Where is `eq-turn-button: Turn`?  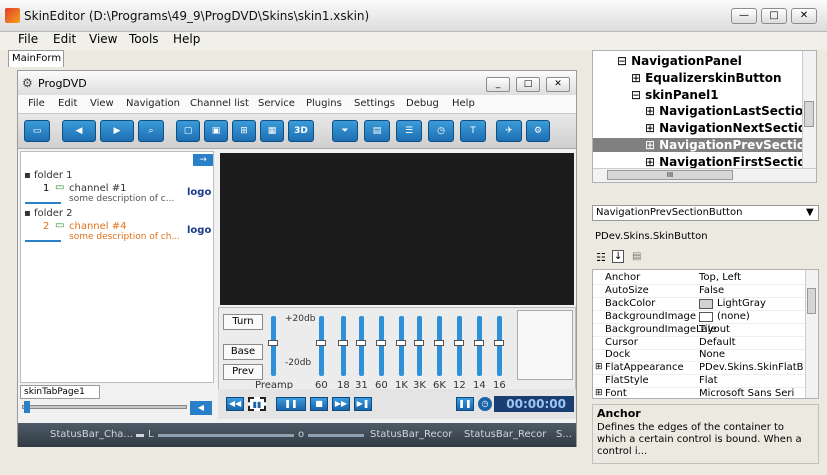 eq-turn-button: Turn is located at coordinates (243, 322).